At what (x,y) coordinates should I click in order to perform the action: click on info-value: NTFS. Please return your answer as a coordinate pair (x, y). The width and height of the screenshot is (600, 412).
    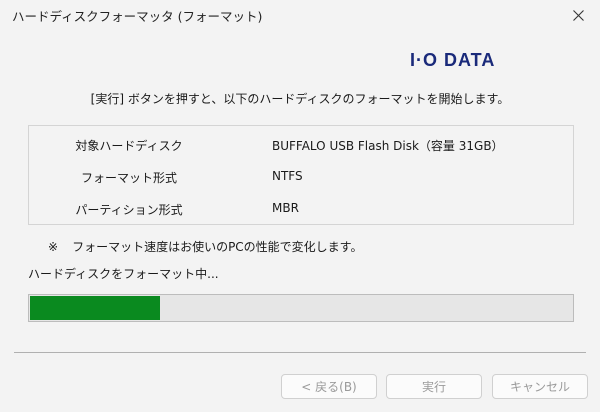
    Looking at the image, I should click on (287, 176).